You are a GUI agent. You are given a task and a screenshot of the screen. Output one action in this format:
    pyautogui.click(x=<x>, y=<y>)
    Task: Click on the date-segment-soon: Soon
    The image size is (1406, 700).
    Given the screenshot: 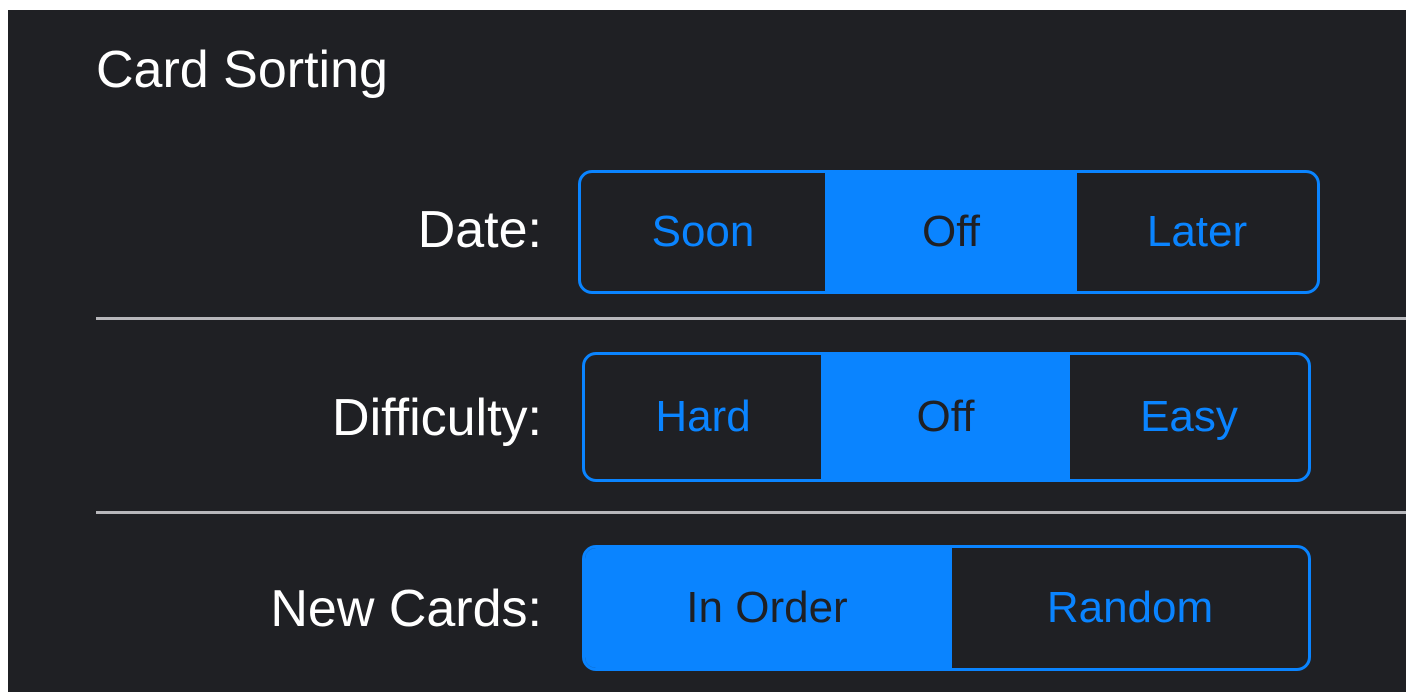 What is the action you would take?
    pyautogui.click(x=703, y=232)
    